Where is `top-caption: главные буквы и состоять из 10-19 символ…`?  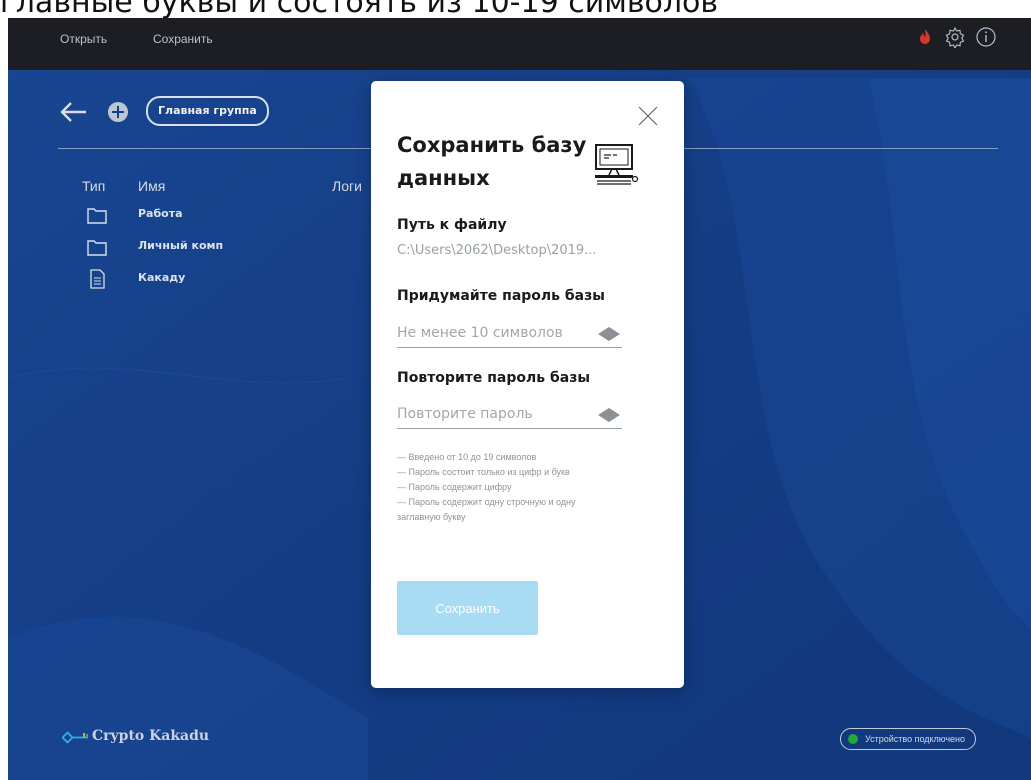 top-caption: главные буквы и состоять из 10-19 символ… is located at coordinates (359, 9).